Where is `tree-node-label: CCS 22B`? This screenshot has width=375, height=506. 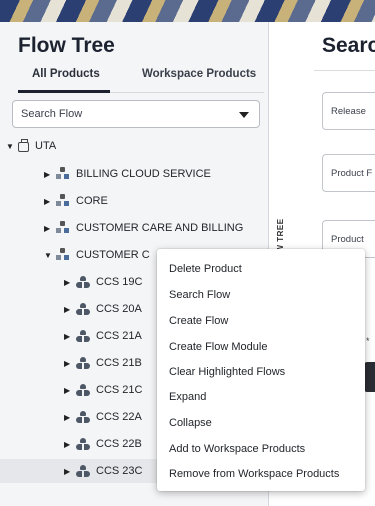 tree-node-label: CCS 22B is located at coordinates (119, 444).